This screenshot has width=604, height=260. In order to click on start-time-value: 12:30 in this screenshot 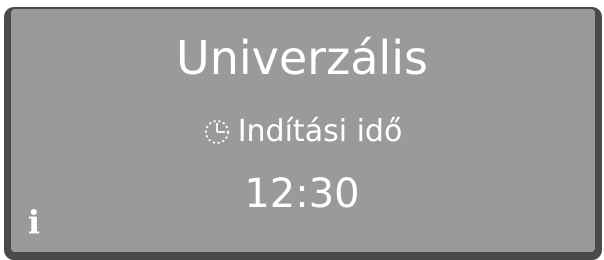, I will do `click(302, 194)`.